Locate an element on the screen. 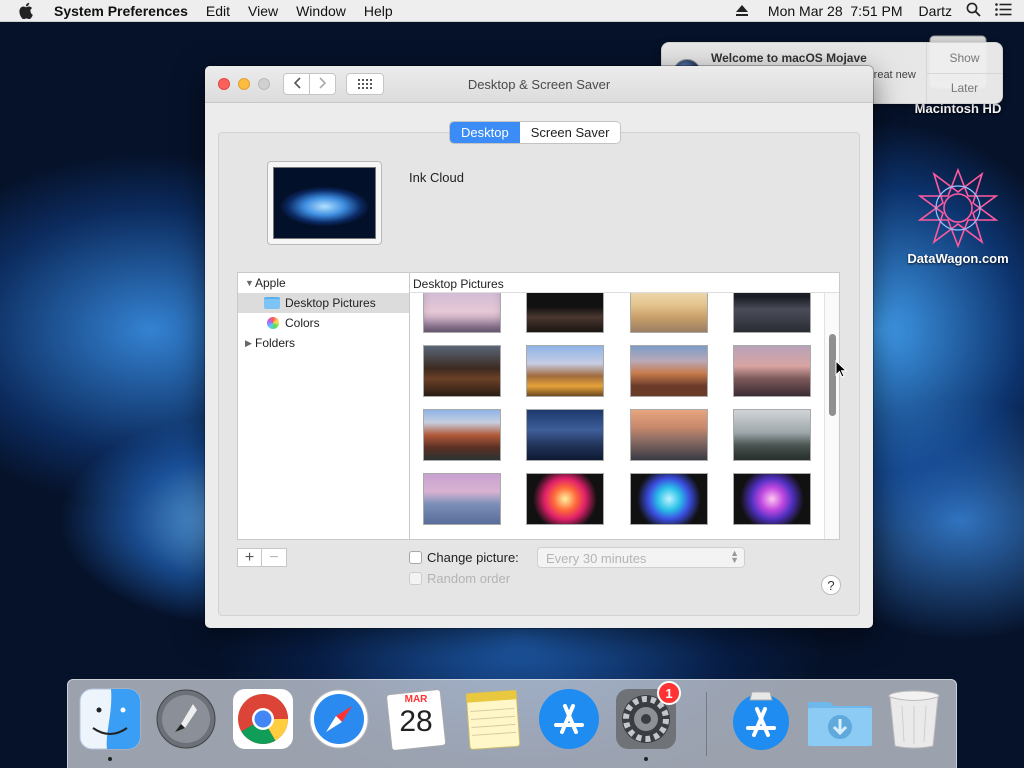 The width and height of the screenshot is (1024, 768). sidebar-item-label: Desktop Pictures is located at coordinates (330, 303).